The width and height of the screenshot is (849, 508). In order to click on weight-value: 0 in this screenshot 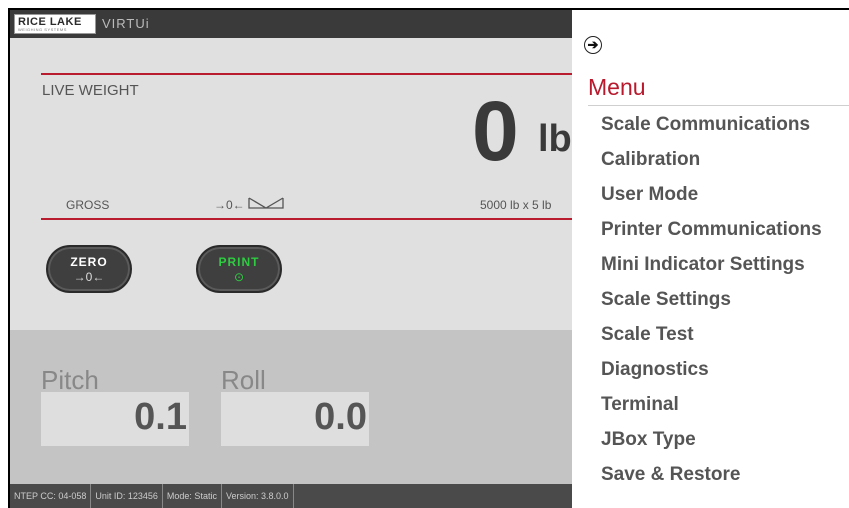, I will do `click(495, 131)`.